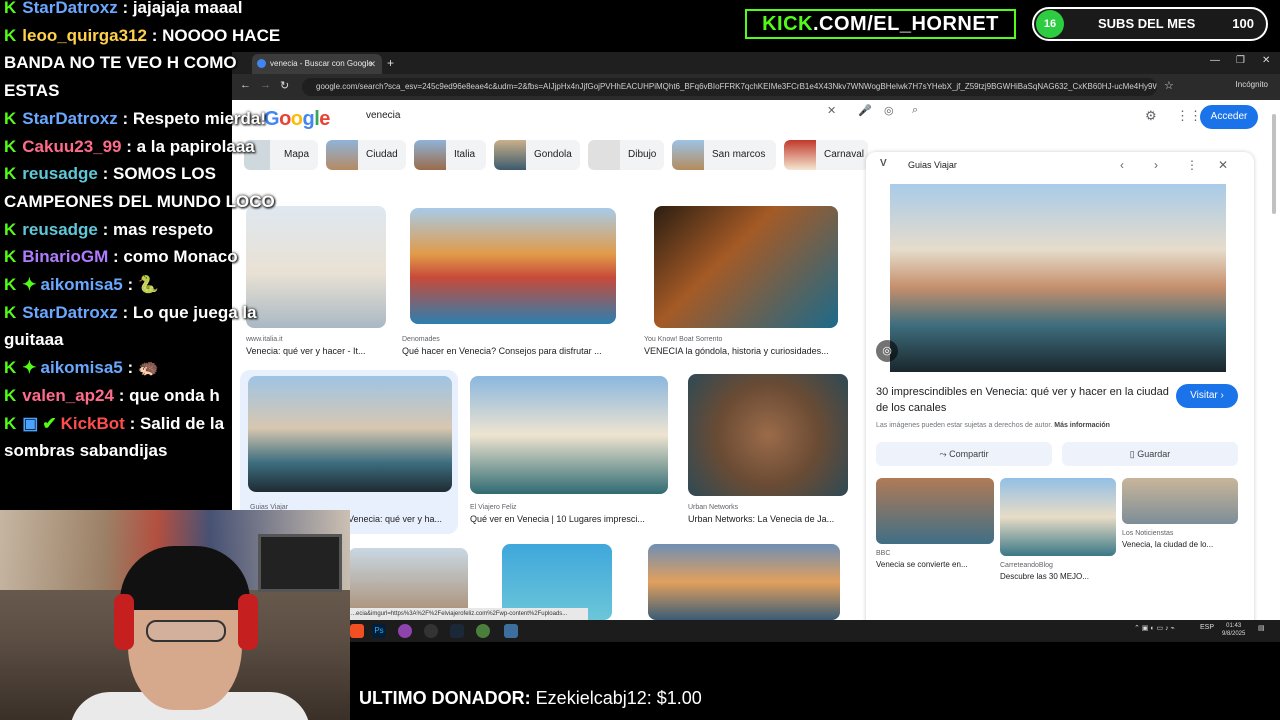 The image size is (1280, 720). Describe the element at coordinates (379, 631) in the screenshot. I see `photoshop-icon: Ps` at that location.